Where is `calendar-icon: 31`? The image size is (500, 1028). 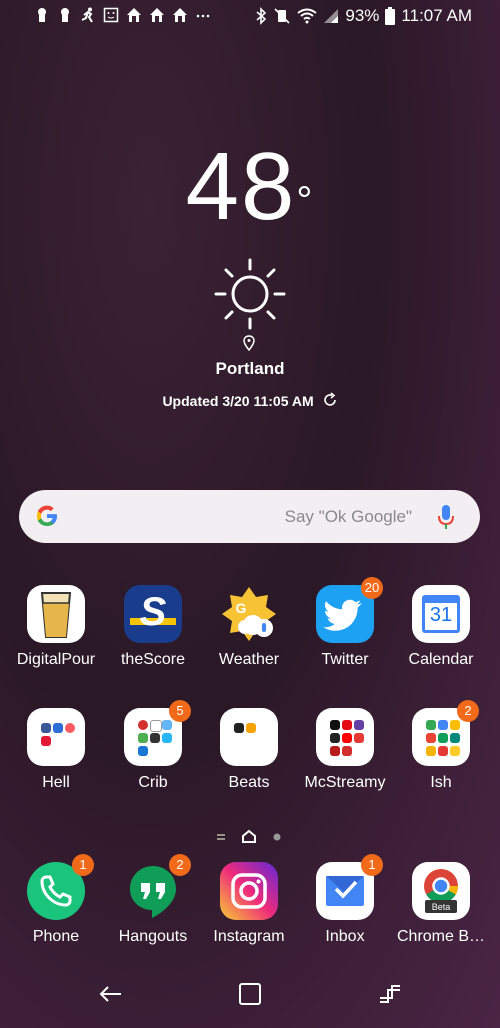
calendar-icon: 31 is located at coordinates (441, 614).